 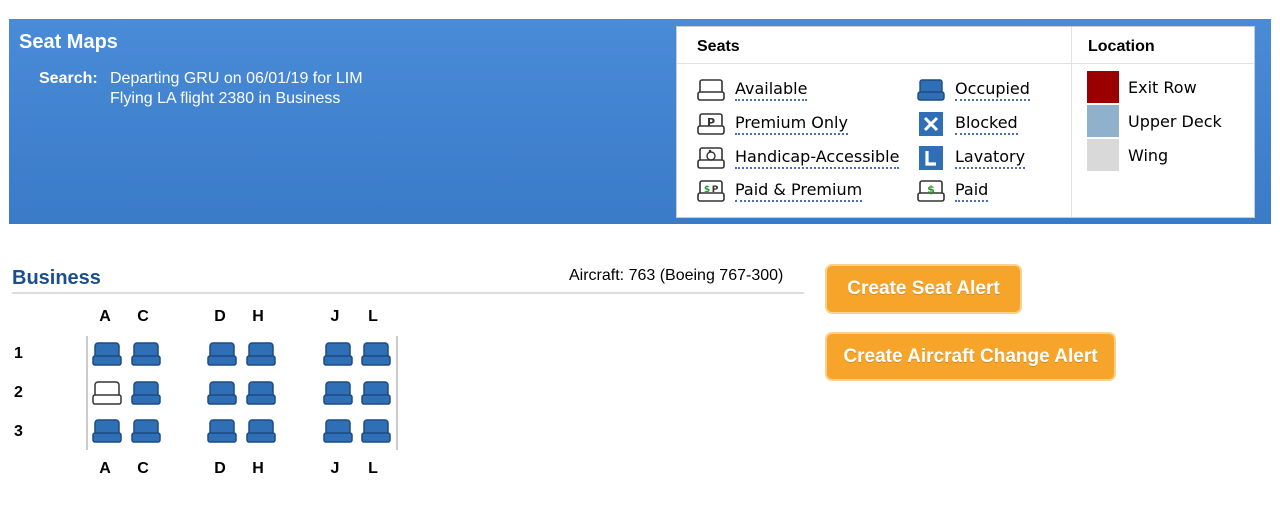 I want to click on seat-1H, so click(x=261, y=354).